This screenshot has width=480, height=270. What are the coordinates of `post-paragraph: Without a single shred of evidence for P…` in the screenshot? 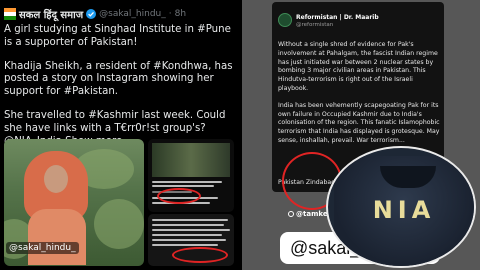 It's located at (358, 66).